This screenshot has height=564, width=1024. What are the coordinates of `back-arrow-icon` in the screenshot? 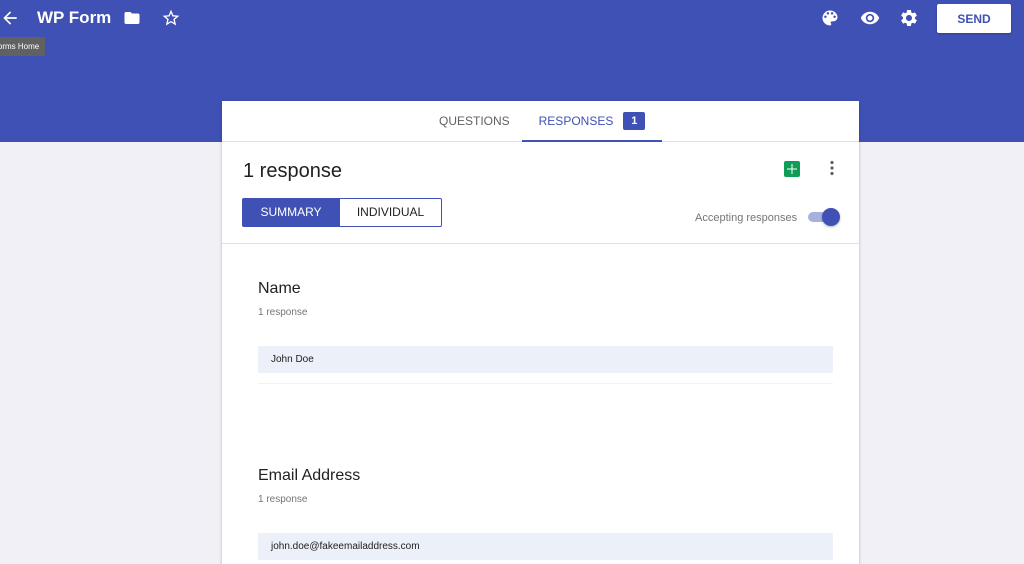 It's located at (10, 18).